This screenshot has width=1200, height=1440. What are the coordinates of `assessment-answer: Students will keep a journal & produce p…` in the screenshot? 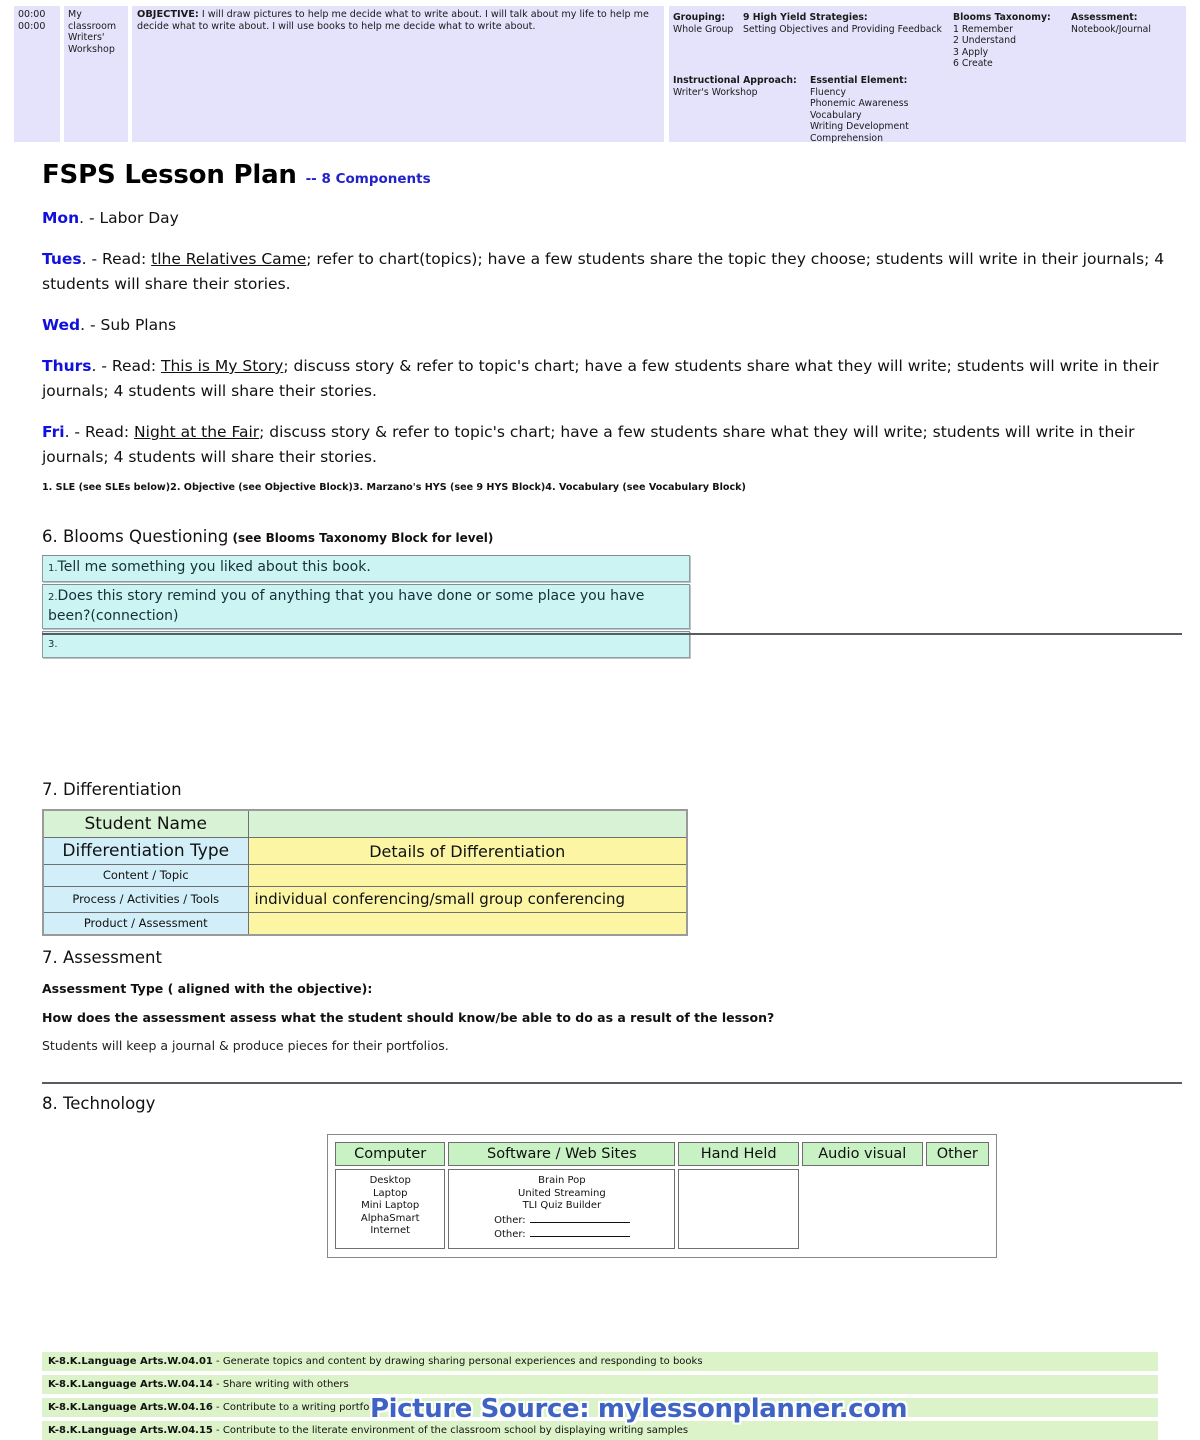 It's located at (245, 1045).